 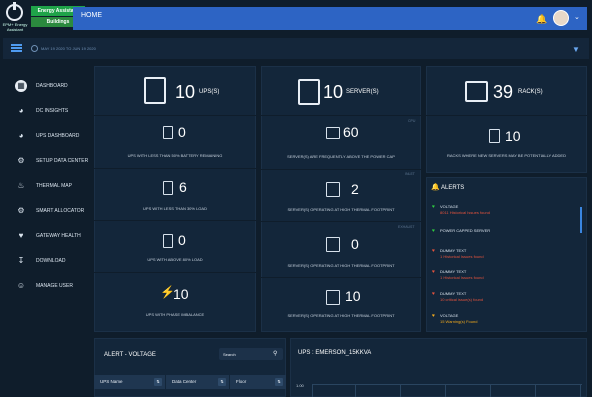 I want to click on column-header-ups-name: UPS Name ⇅, so click(x=129, y=382).